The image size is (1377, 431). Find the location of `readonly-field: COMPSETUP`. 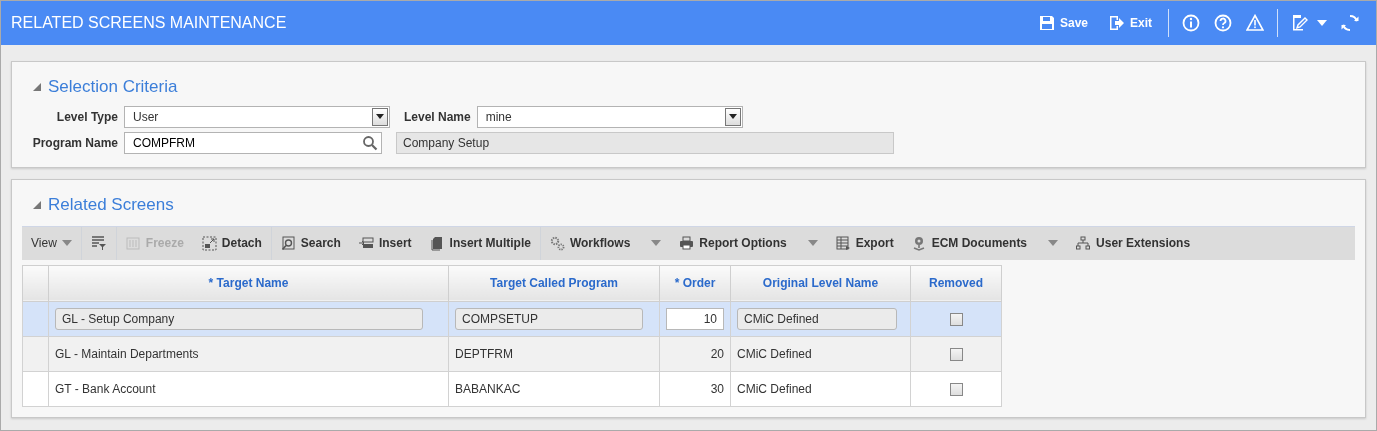

readonly-field: COMPSETUP is located at coordinates (549, 318).